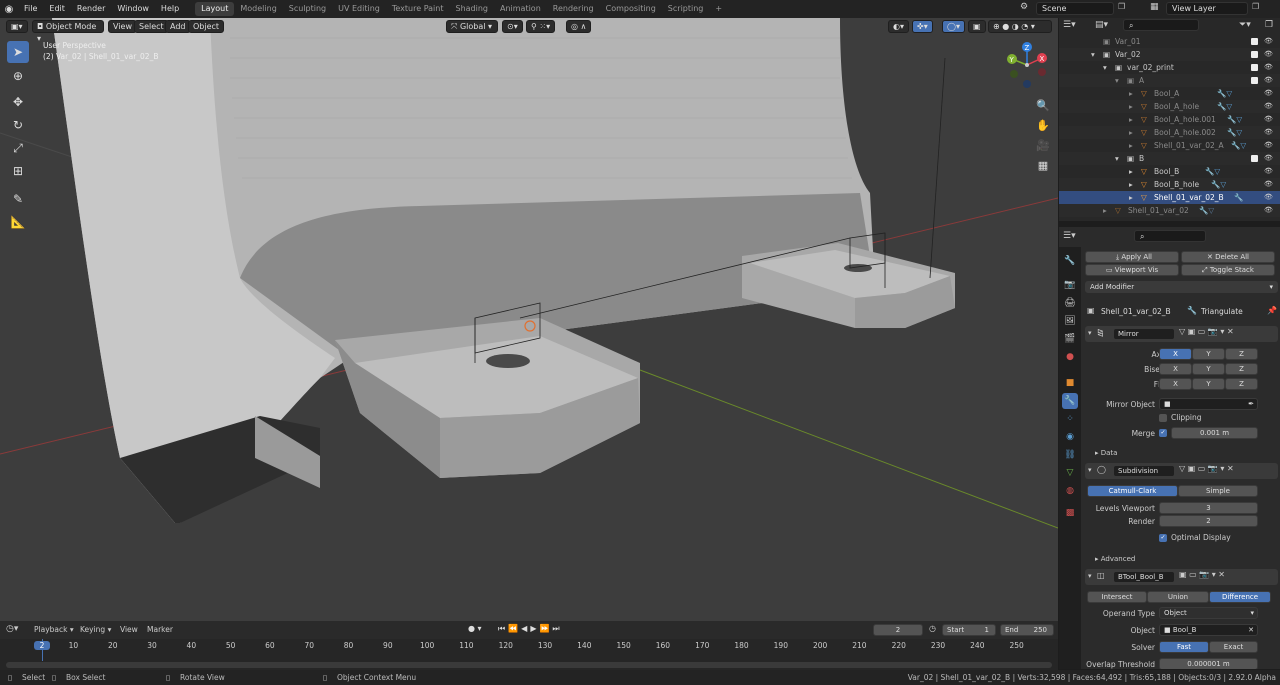  What do you see at coordinates (1115, 559) in the screenshot?
I see `advanced-subpanel-toggle: ▸ Advanced` at bounding box center [1115, 559].